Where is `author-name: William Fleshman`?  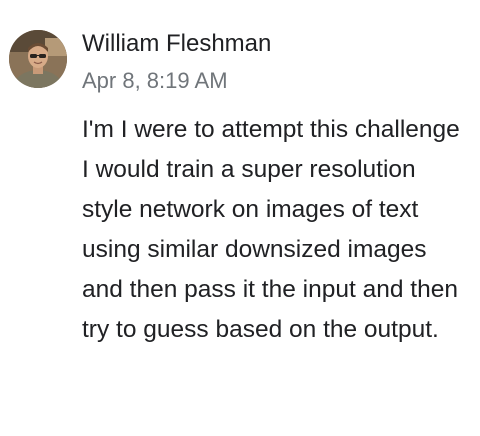
author-name: William Fleshman is located at coordinates (176, 44).